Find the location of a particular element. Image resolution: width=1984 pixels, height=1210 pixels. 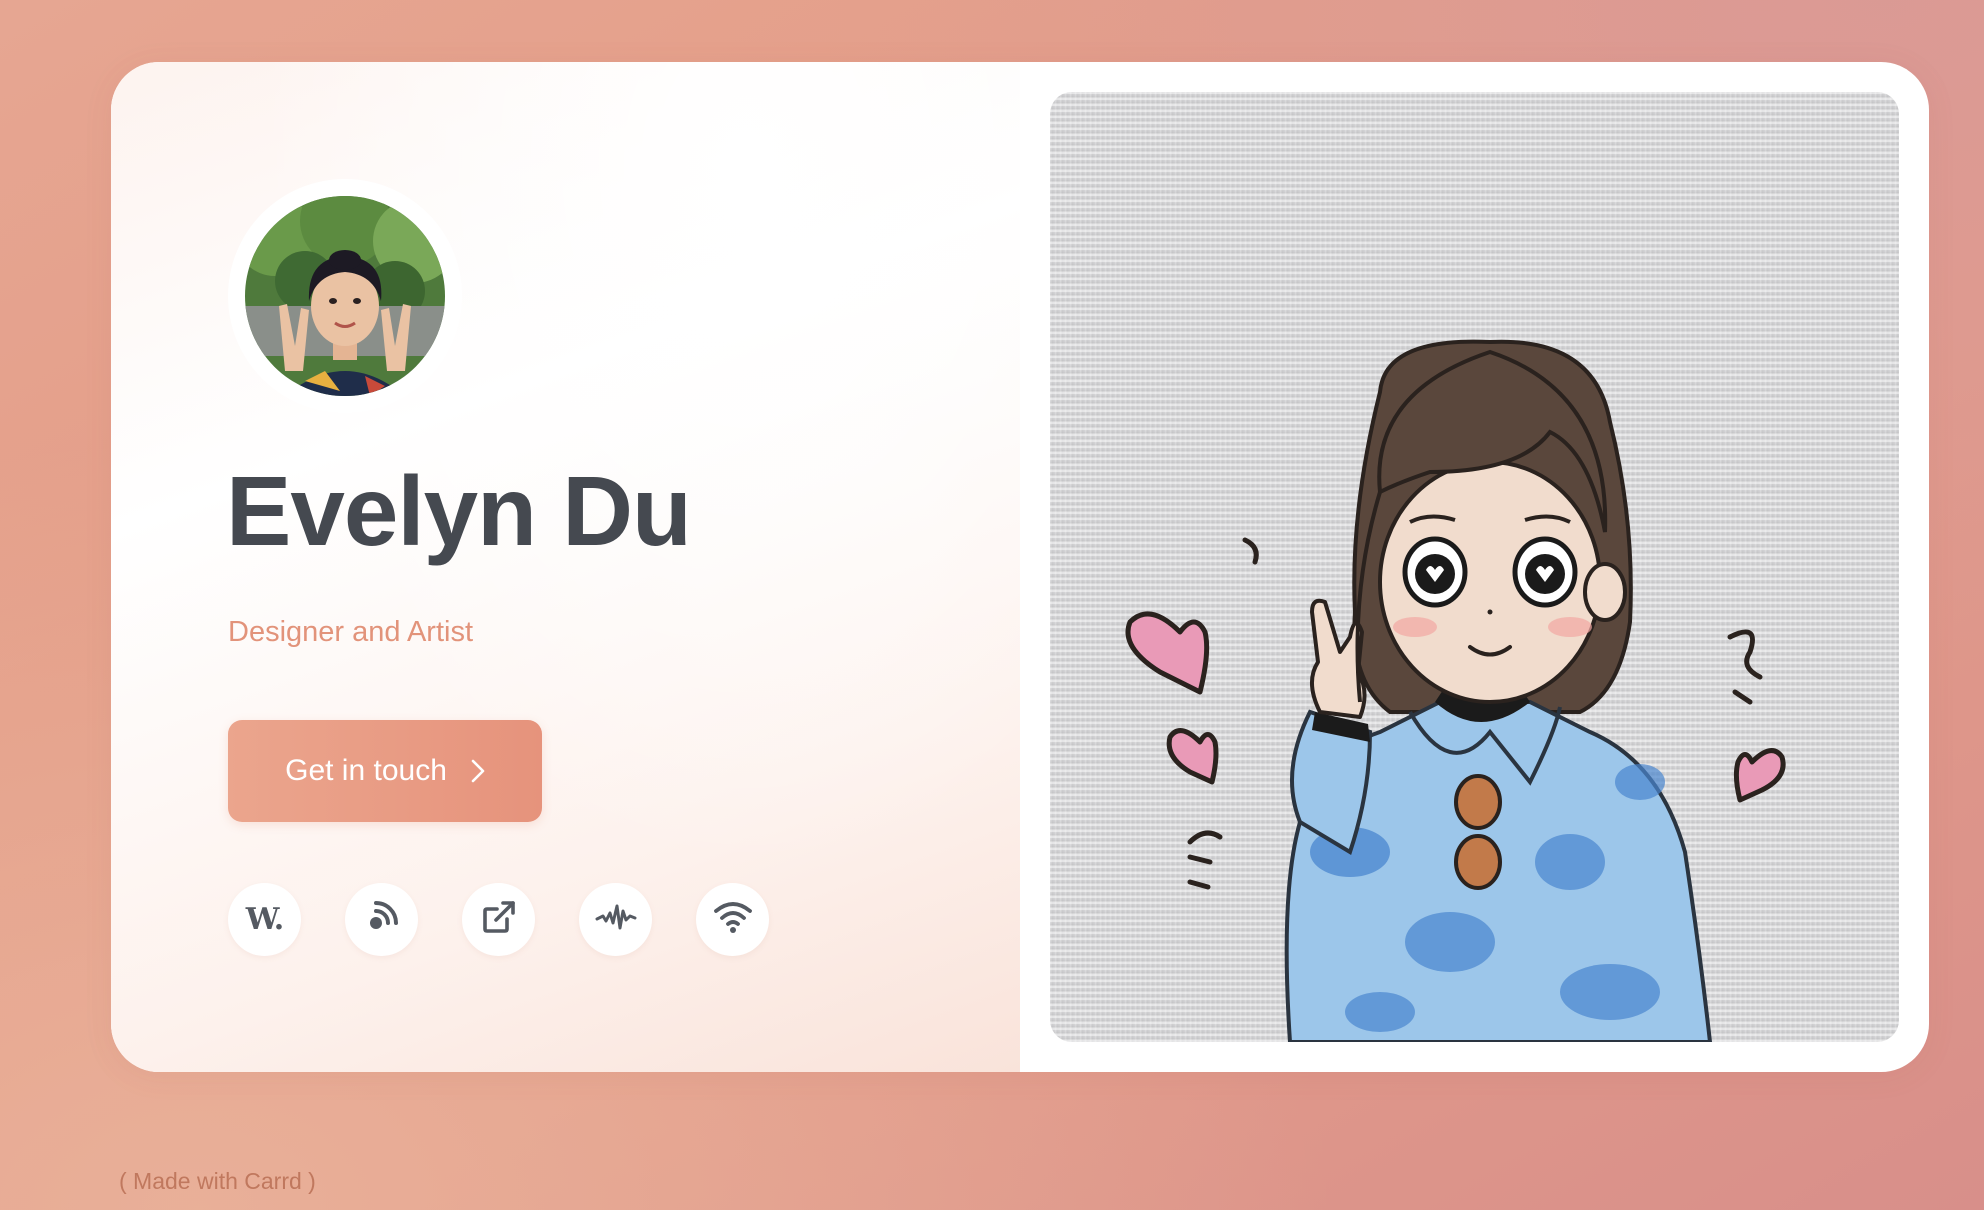

audio-wave-icon is located at coordinates (616, 919).